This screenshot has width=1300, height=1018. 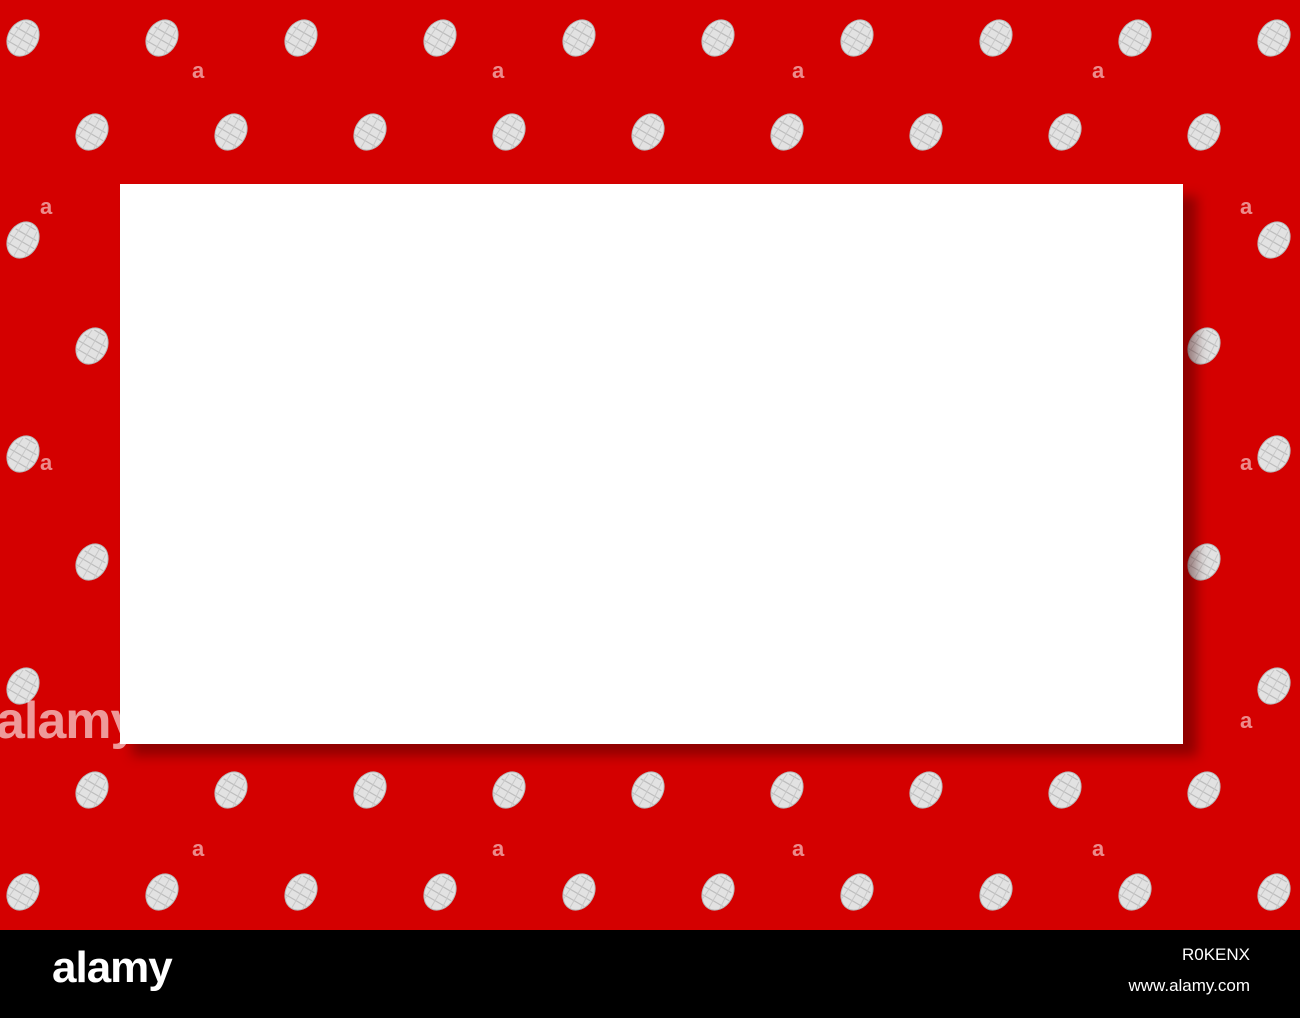 What do you see at coordinates (112, 967) in the screenshot?
I see `brand-logo: alamy` at bounding box center [112, 967].